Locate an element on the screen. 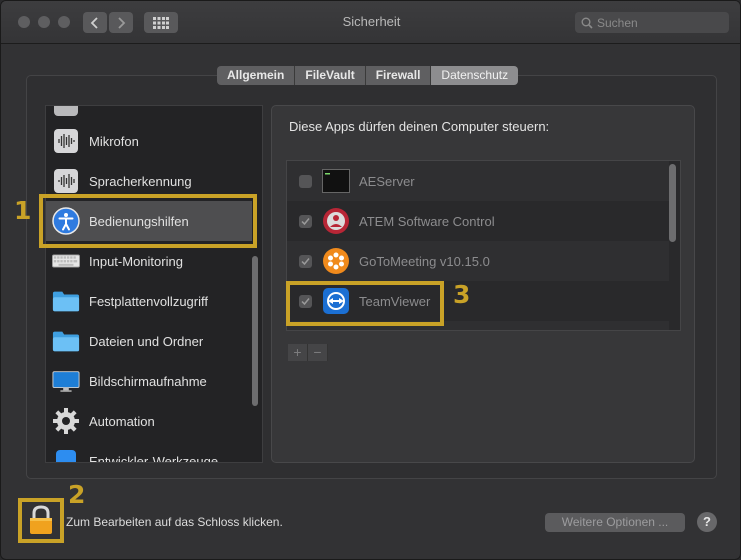 This screenshot has width=741, height=560. sidebar-item-label: Input-Monitoring is located at coordinates (136, 261).